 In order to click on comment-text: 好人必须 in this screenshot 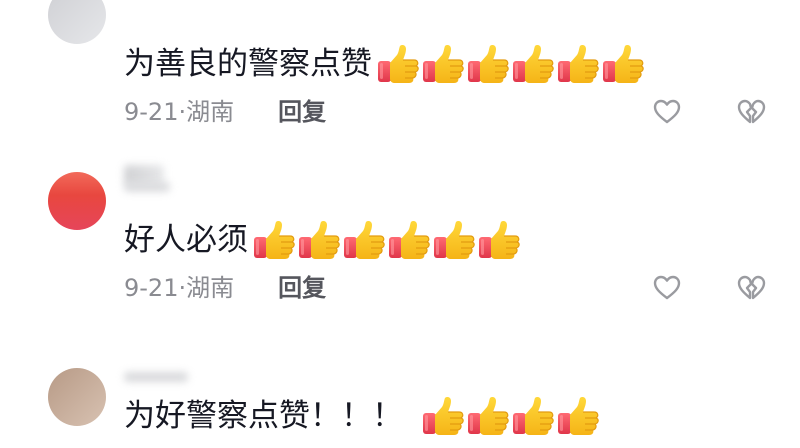, I will do `click(186, 240)`.